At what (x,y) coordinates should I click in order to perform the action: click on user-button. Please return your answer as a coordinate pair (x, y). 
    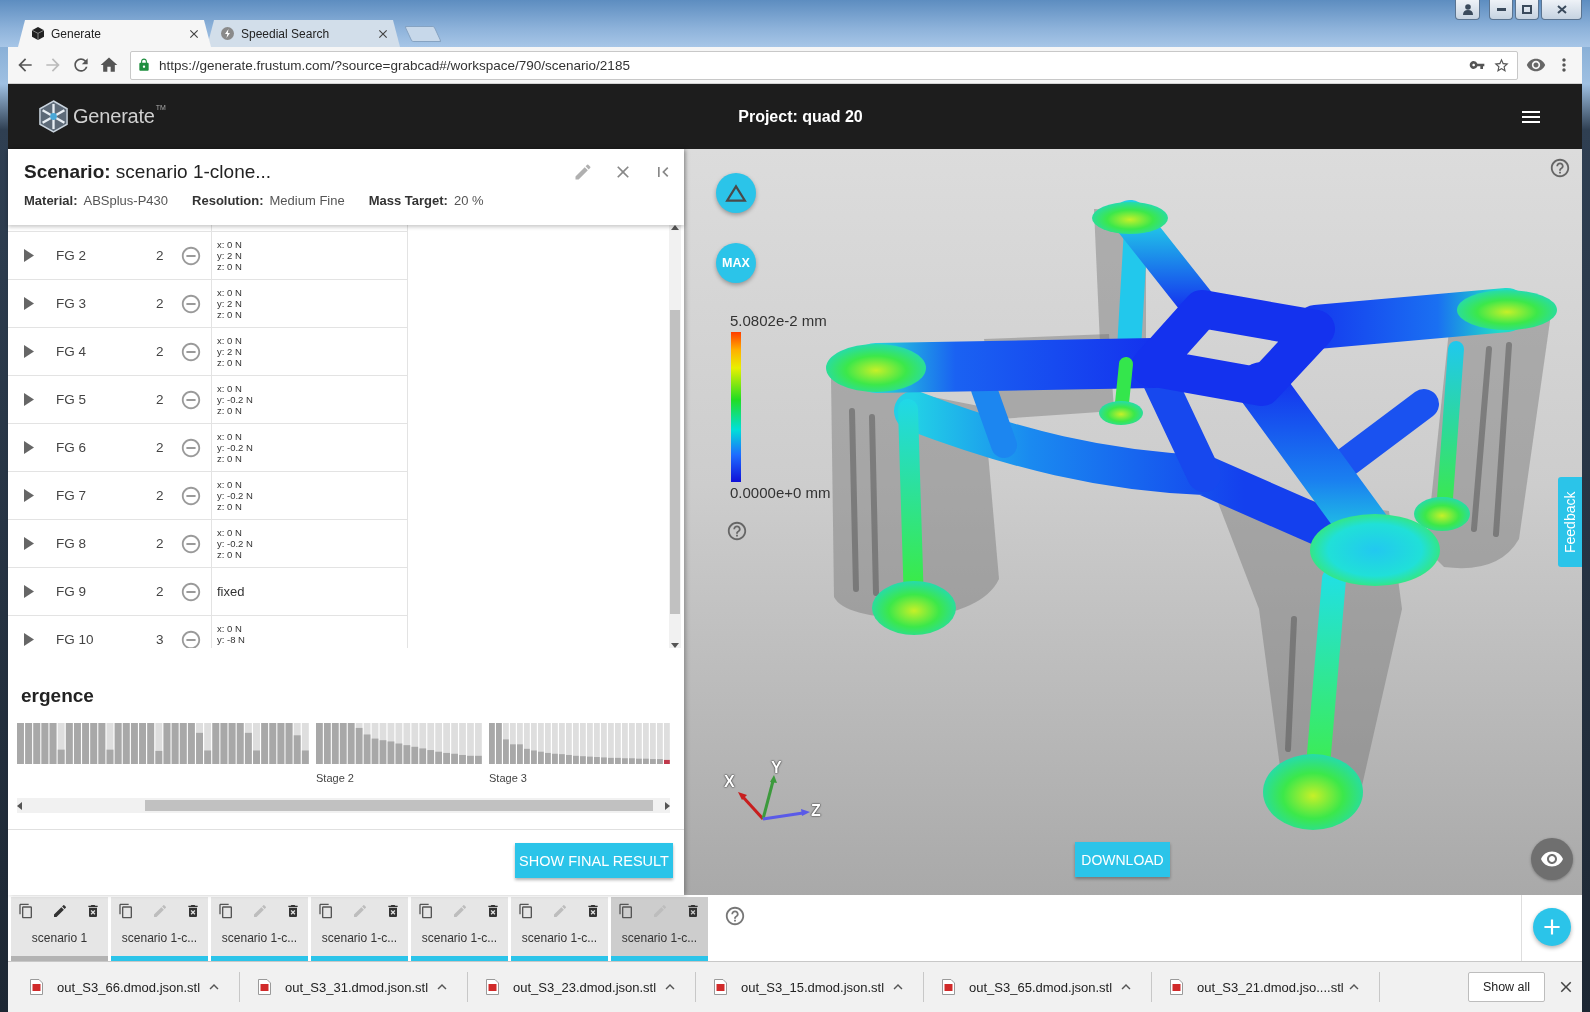
    Looking at the image, I should click on (1467, 10).